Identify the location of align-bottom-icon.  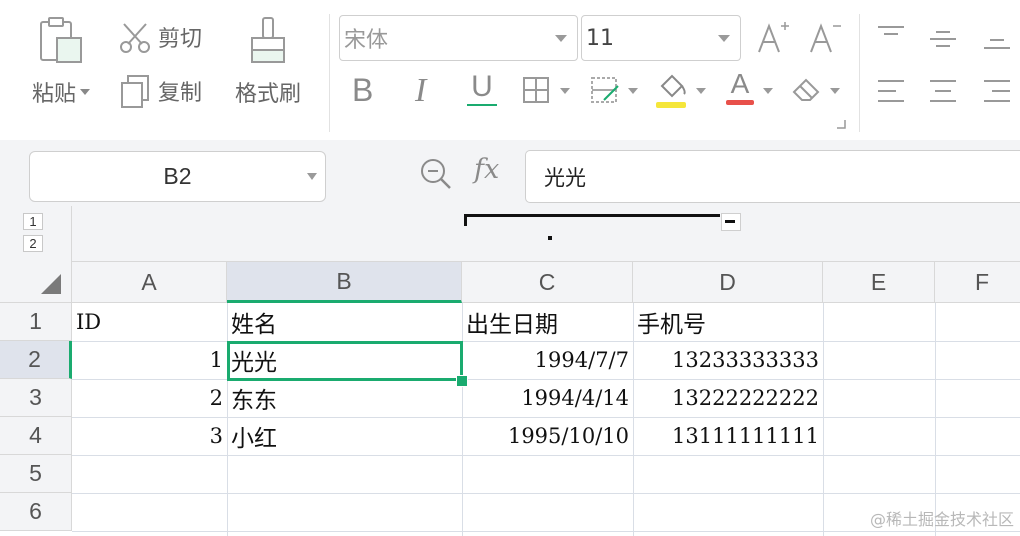
(997, 42).